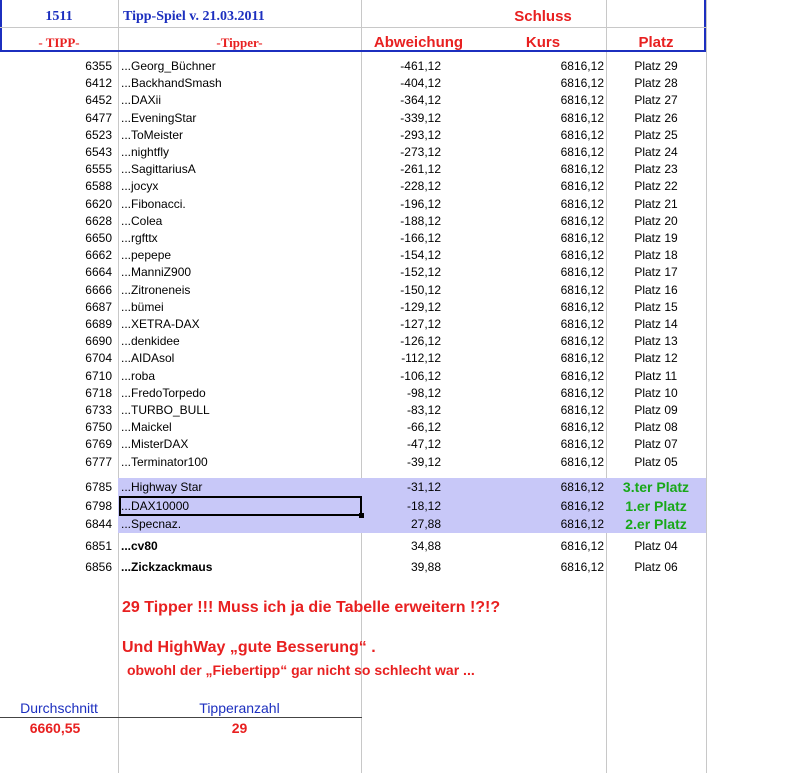 The image size is (809, 773). I want to click on cell-tipp: 6650, so click(56, 238).